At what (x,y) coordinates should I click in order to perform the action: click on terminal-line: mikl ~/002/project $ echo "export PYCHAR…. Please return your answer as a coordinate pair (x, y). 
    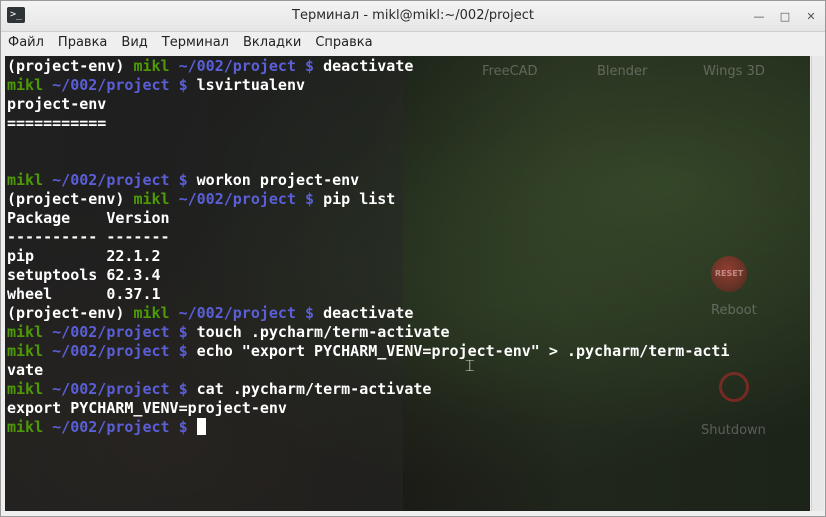
    Looking at the image, I should click on (368, 351).